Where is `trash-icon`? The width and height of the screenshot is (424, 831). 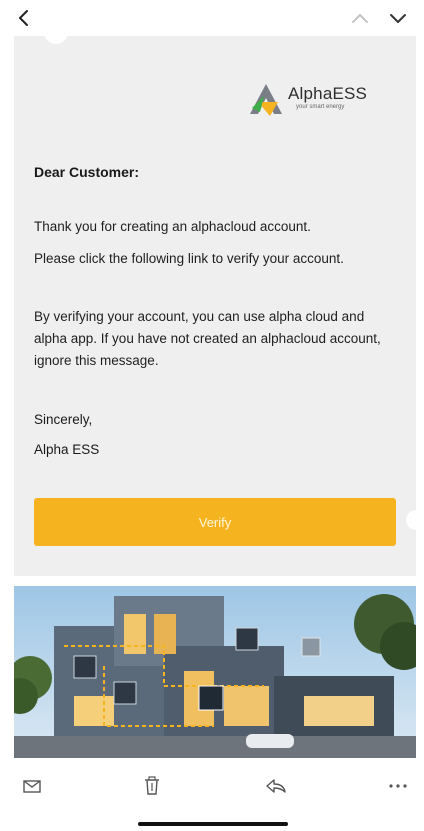
trash-icon is located at coordinates (152, 785).